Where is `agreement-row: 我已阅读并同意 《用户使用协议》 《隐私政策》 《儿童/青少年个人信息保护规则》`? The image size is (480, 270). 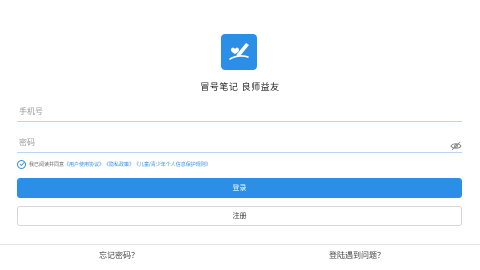
agreement-row: 我已阅读并同意 《用户使用协议》 《隐私政策》 《儿童/青少年个人信息保护规则》 is located at coordinates (114, 164).